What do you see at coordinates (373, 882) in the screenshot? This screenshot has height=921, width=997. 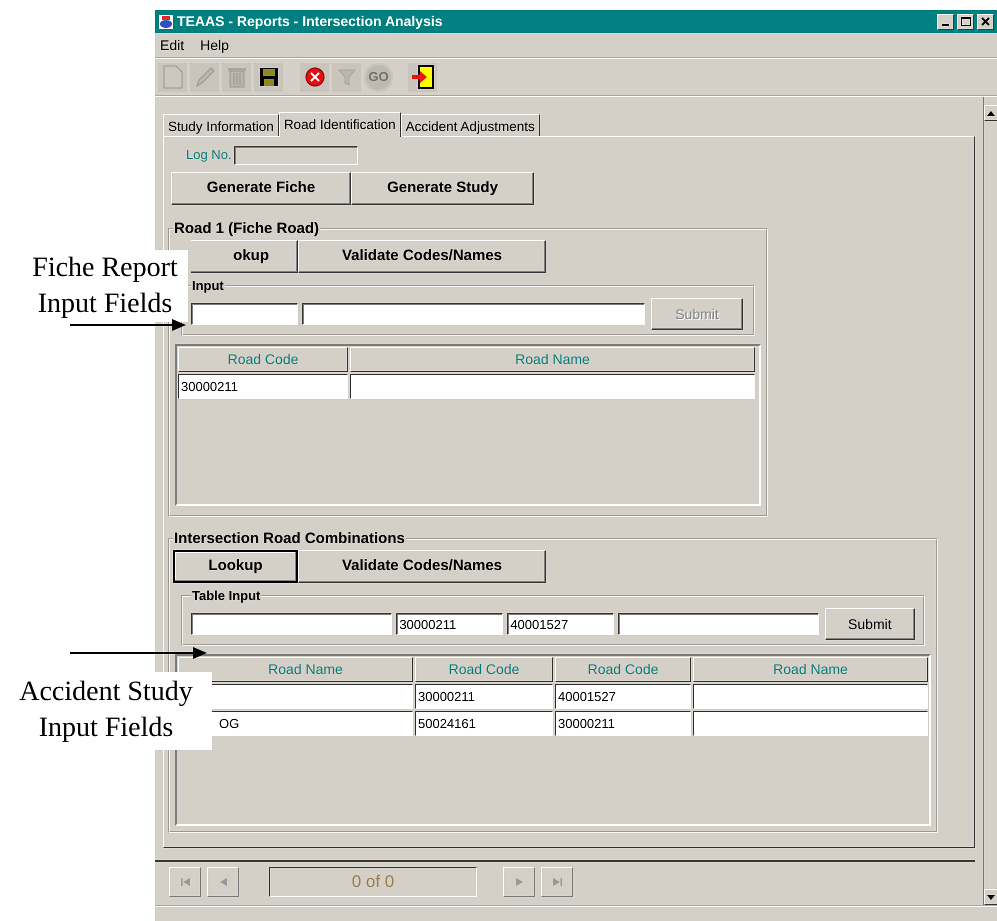 I see `record-counter: 0 of 0` at bounding box center [373, 882].